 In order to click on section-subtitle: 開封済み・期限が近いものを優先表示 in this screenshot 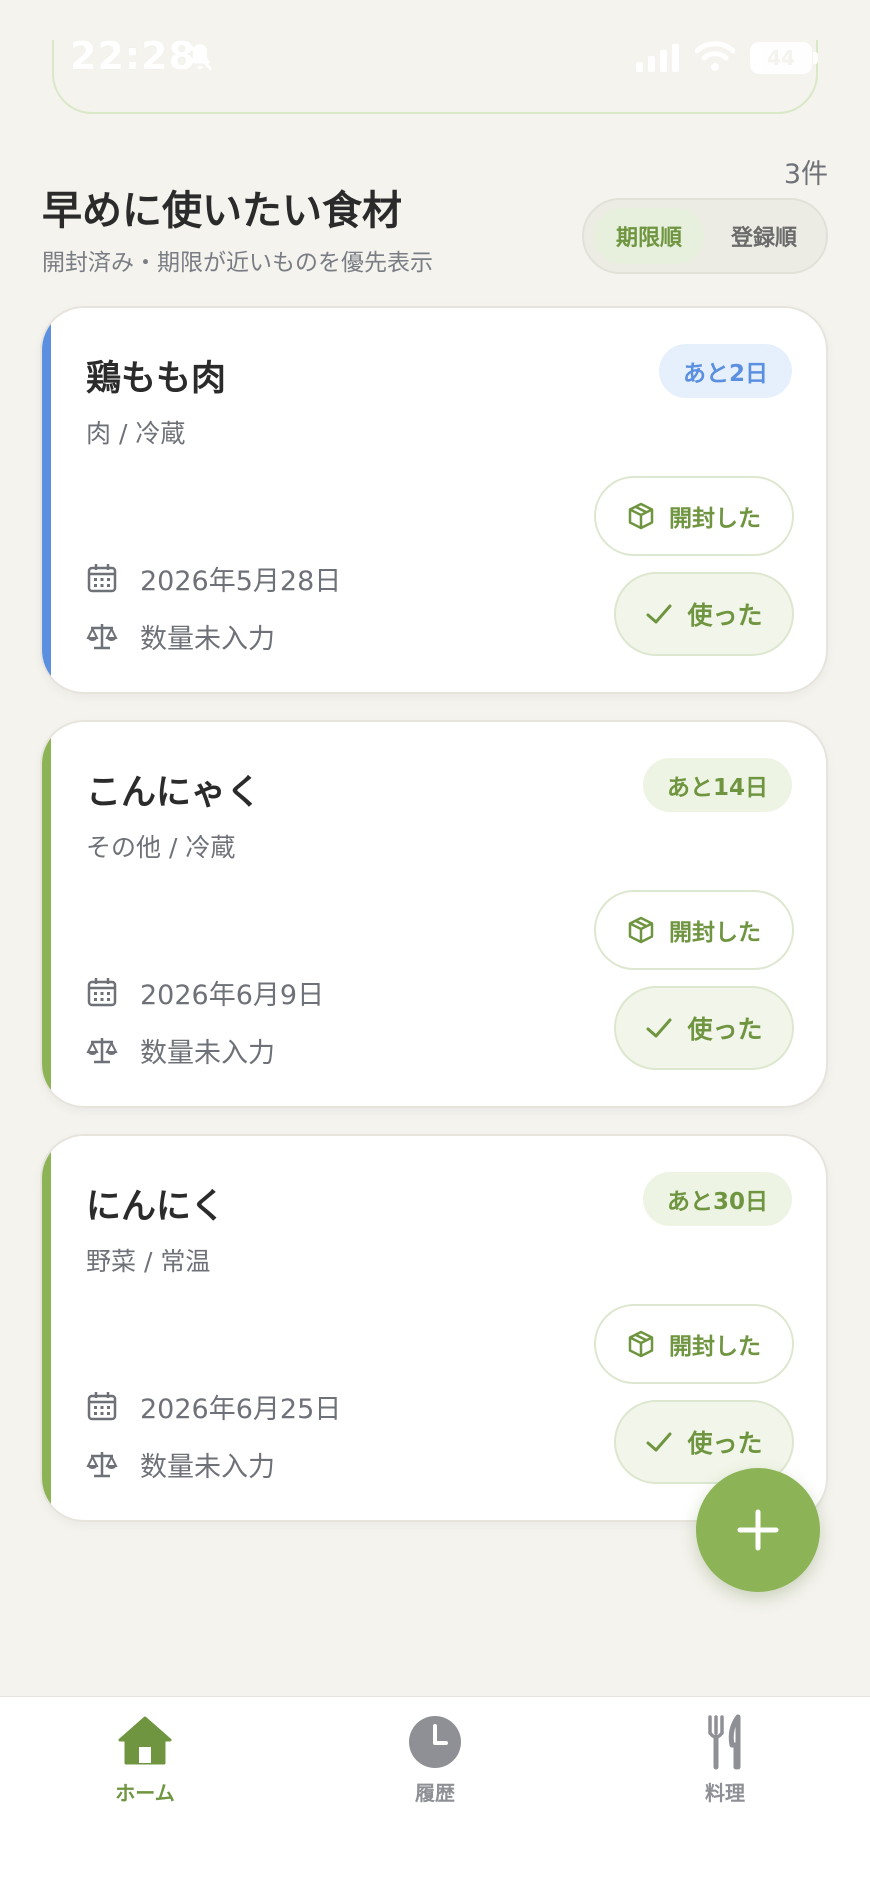, I will do `click(237, 263)`.